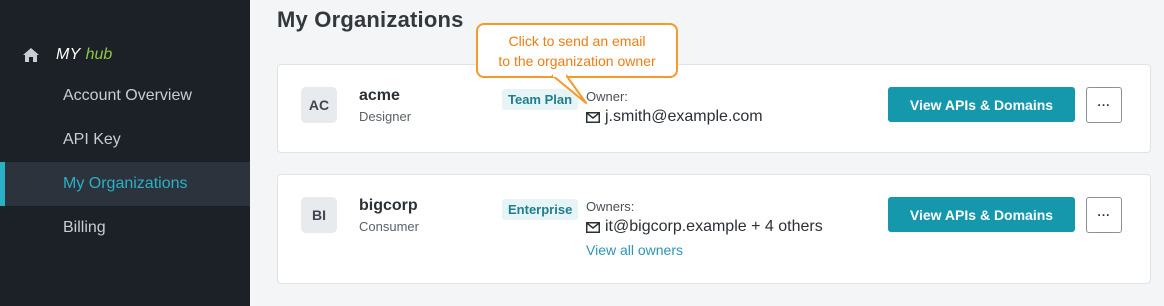  I want to click on org-role: Designer, so click(385, 116).